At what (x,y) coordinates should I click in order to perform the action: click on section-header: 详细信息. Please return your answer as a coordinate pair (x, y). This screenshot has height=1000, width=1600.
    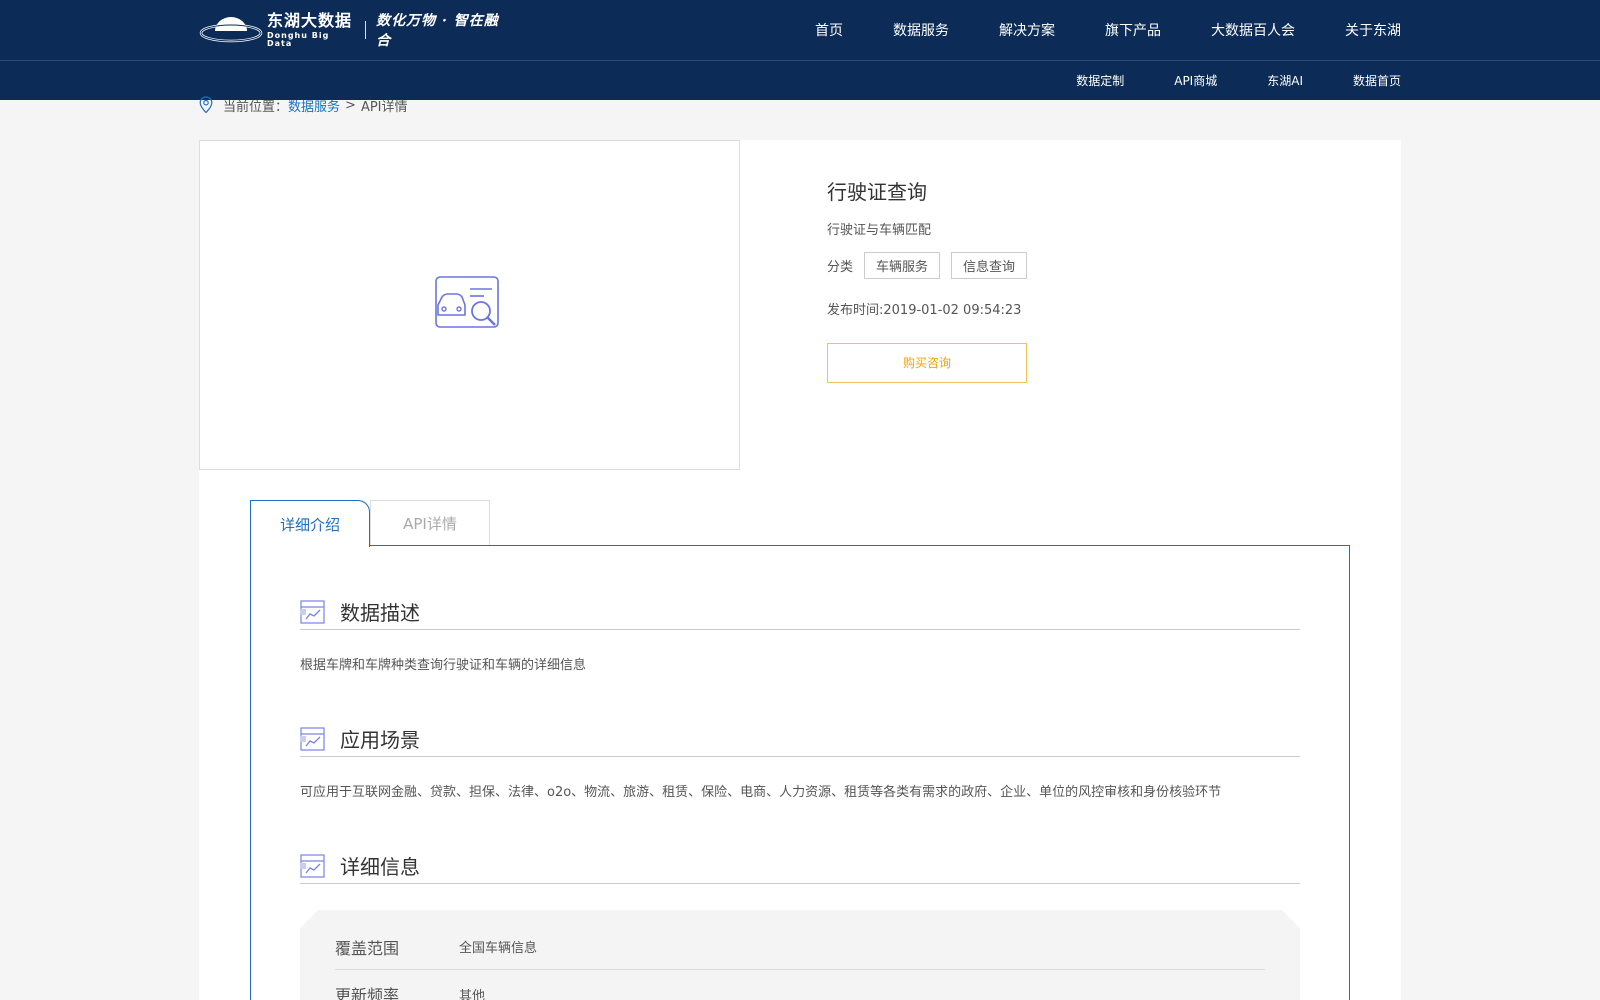
    Looking at the image, I should click on (800, 866).